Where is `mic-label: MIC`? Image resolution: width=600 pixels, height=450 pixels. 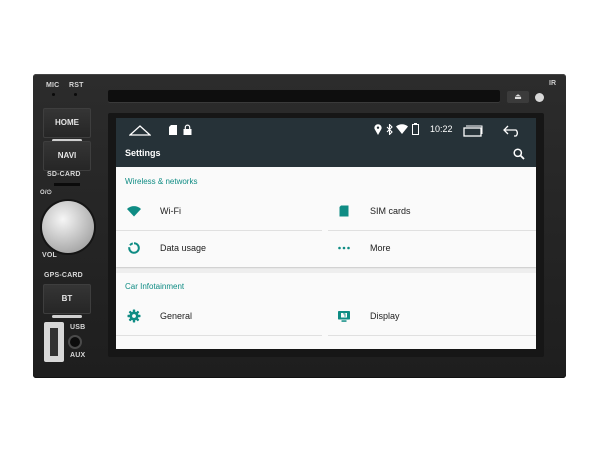
mic-label: MIC is located at coordinates (53, 85).